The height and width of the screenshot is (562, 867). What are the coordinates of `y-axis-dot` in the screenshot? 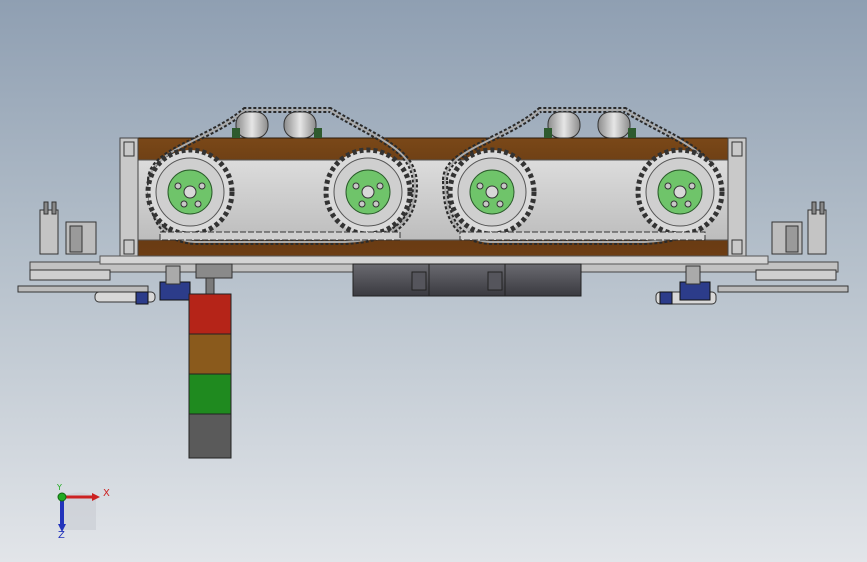 It's located at (62, 497).